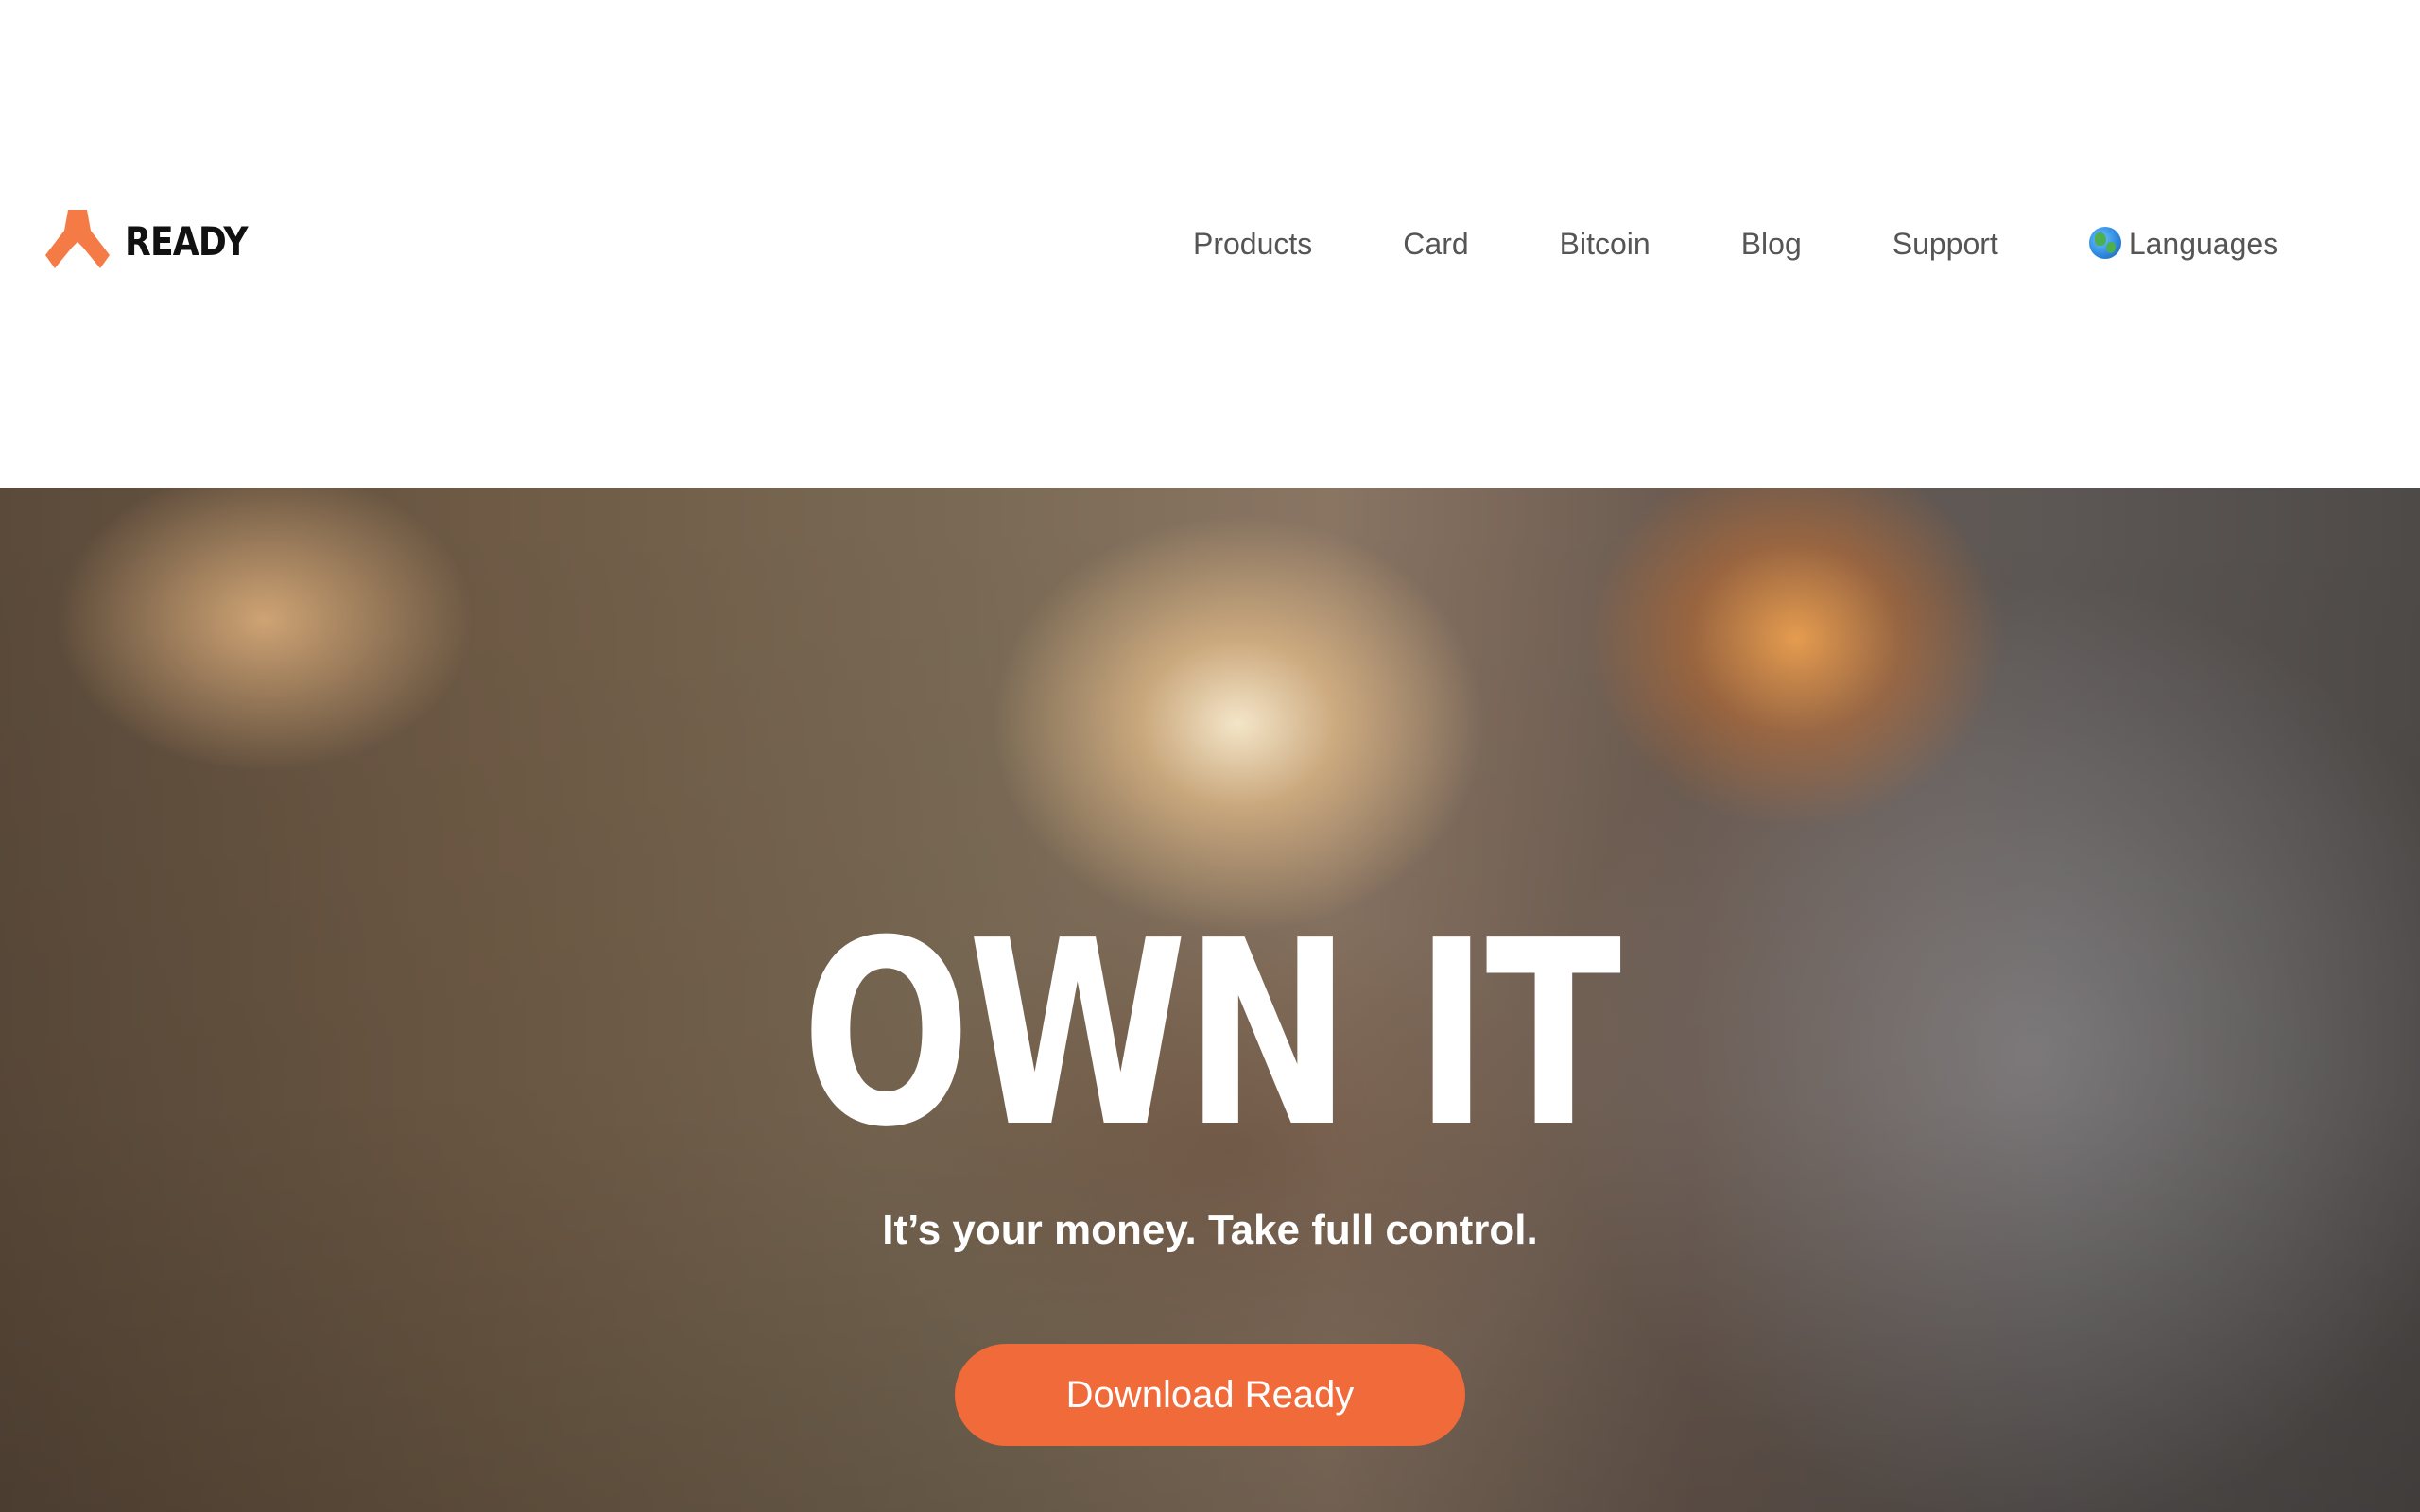 Image resolution: width=2420 pixels, height=1512 pixels. I want to click on nav-languages: Languages, so click(2183, 243).